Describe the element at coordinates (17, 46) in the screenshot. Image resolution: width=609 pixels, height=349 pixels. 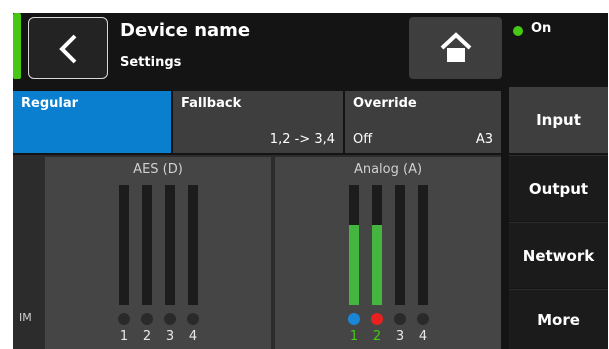
I see `status-bar` at that location.